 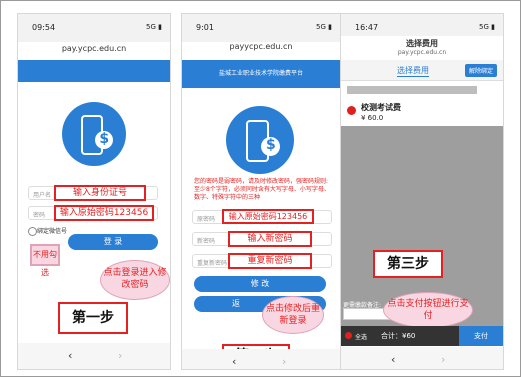 I want to click on modify-button: 修 改, so click(x=260, y=284).